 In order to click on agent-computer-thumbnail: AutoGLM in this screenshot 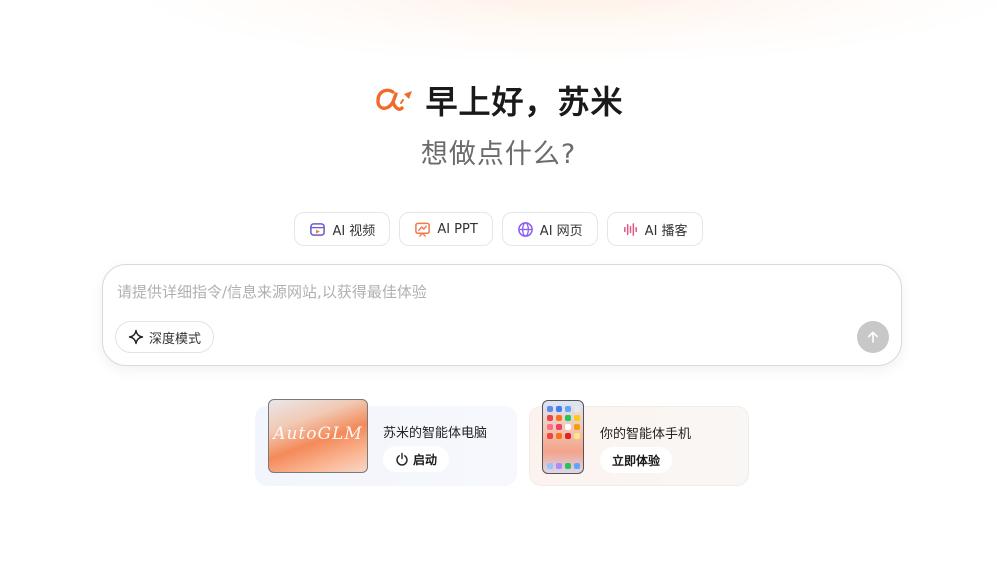, I will do `click(318, 436)`.